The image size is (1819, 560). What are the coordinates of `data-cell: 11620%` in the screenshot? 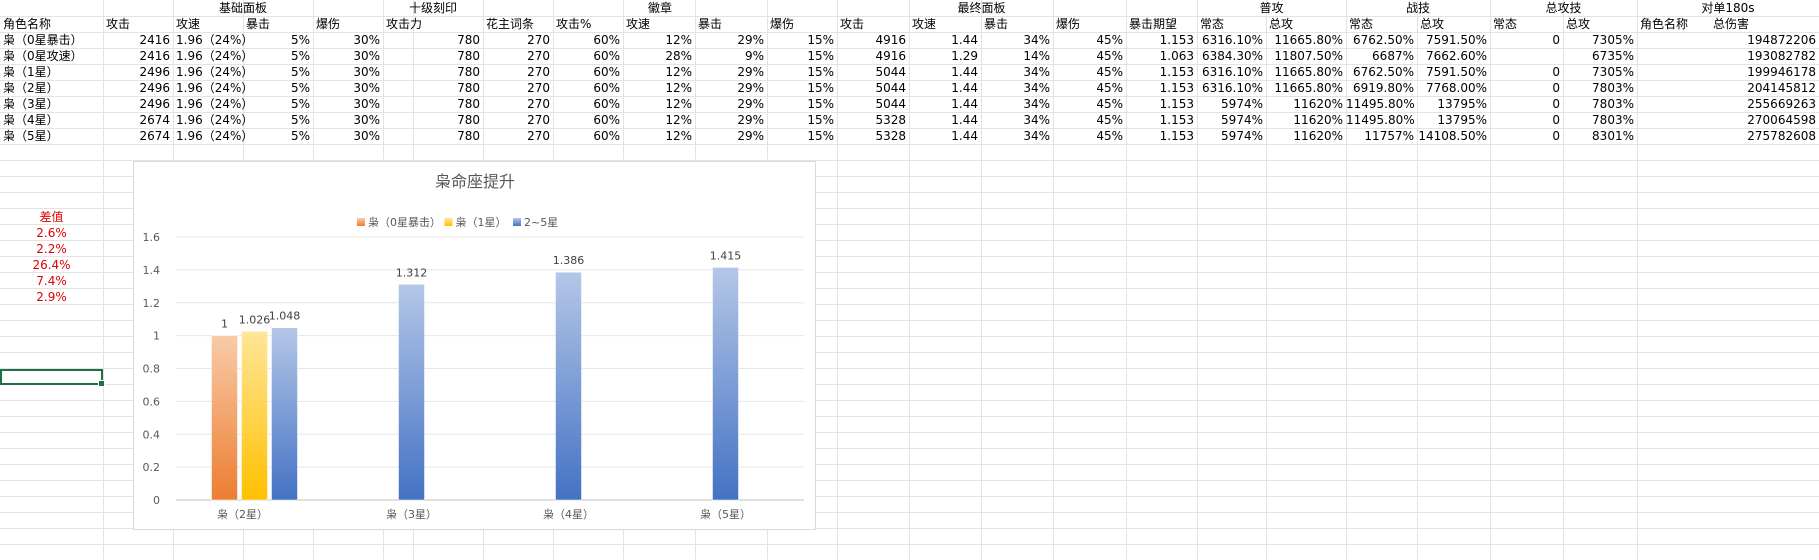 It's located at (1306, 104).